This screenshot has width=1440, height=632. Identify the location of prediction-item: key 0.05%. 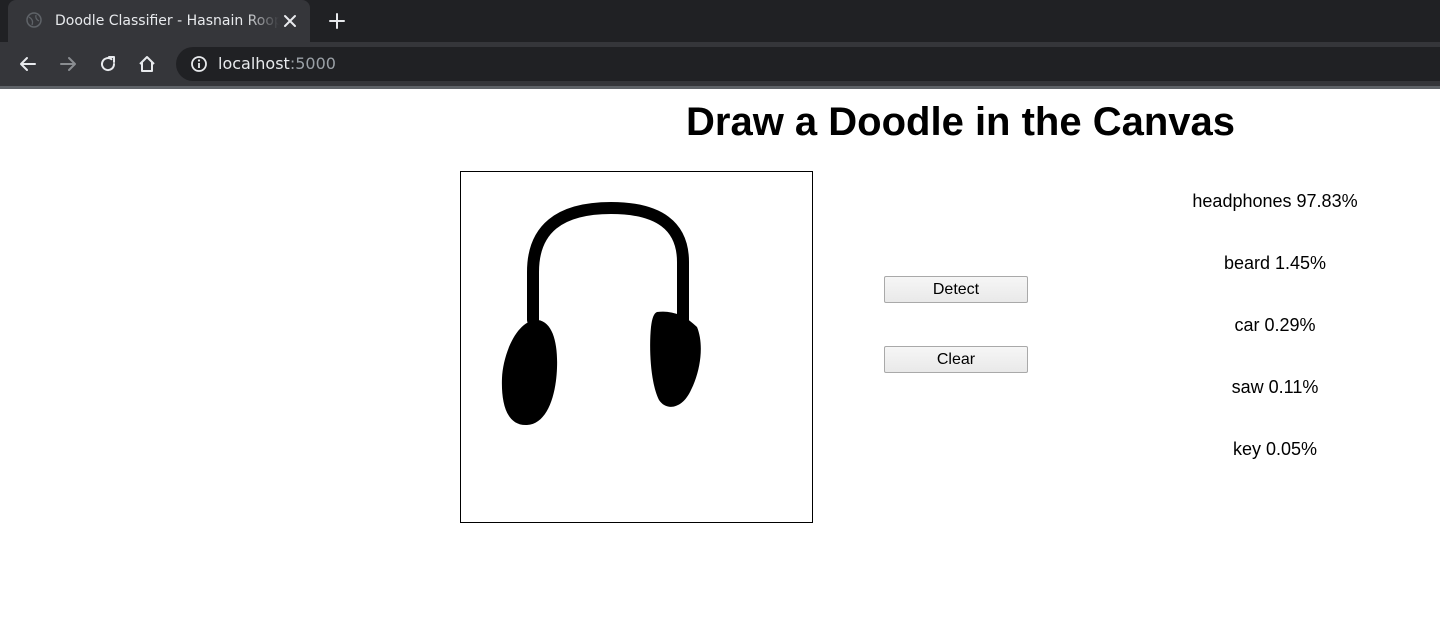
(1275, 449).